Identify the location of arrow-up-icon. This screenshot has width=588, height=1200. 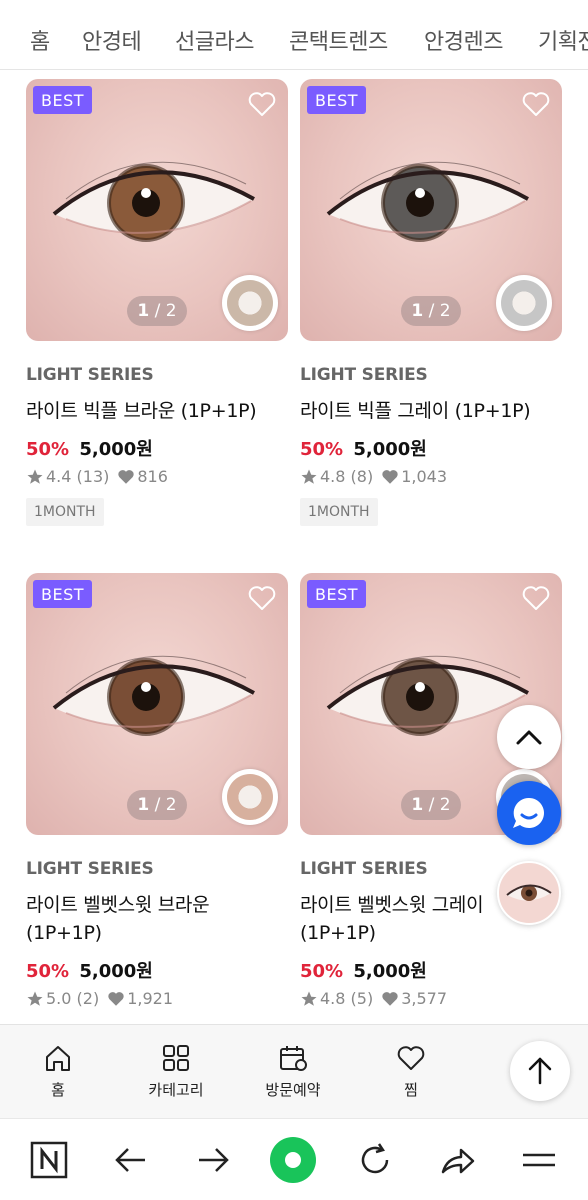
(540, 1071).